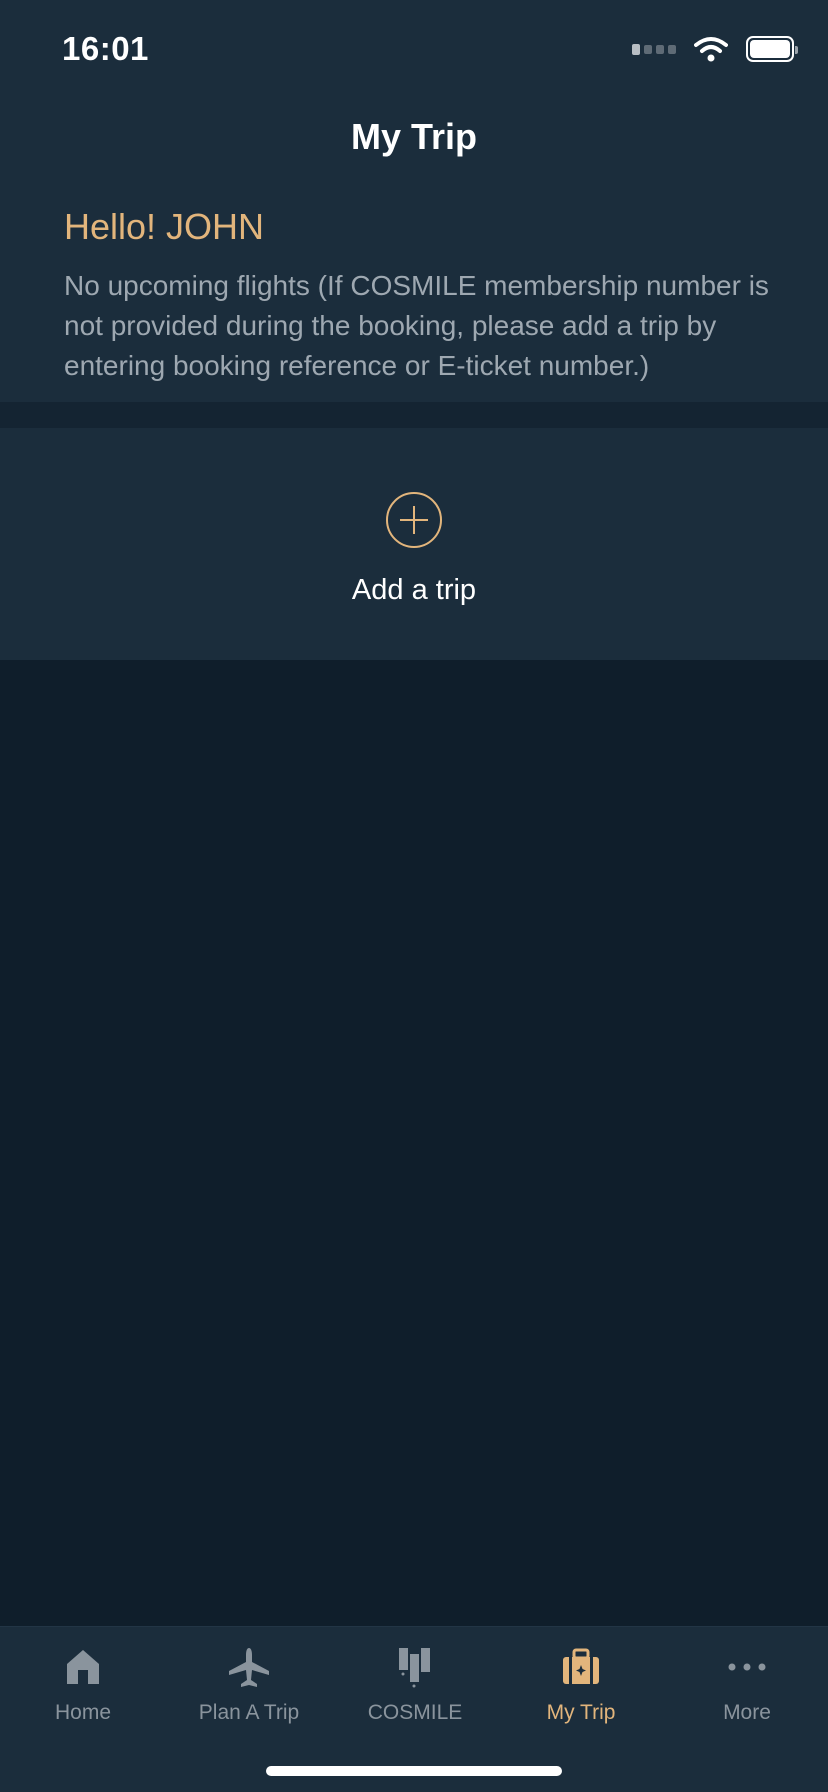  Describe the element at coordinates (83, 1712) in the screenshot. I see `tab-home-label: Home` at that location.